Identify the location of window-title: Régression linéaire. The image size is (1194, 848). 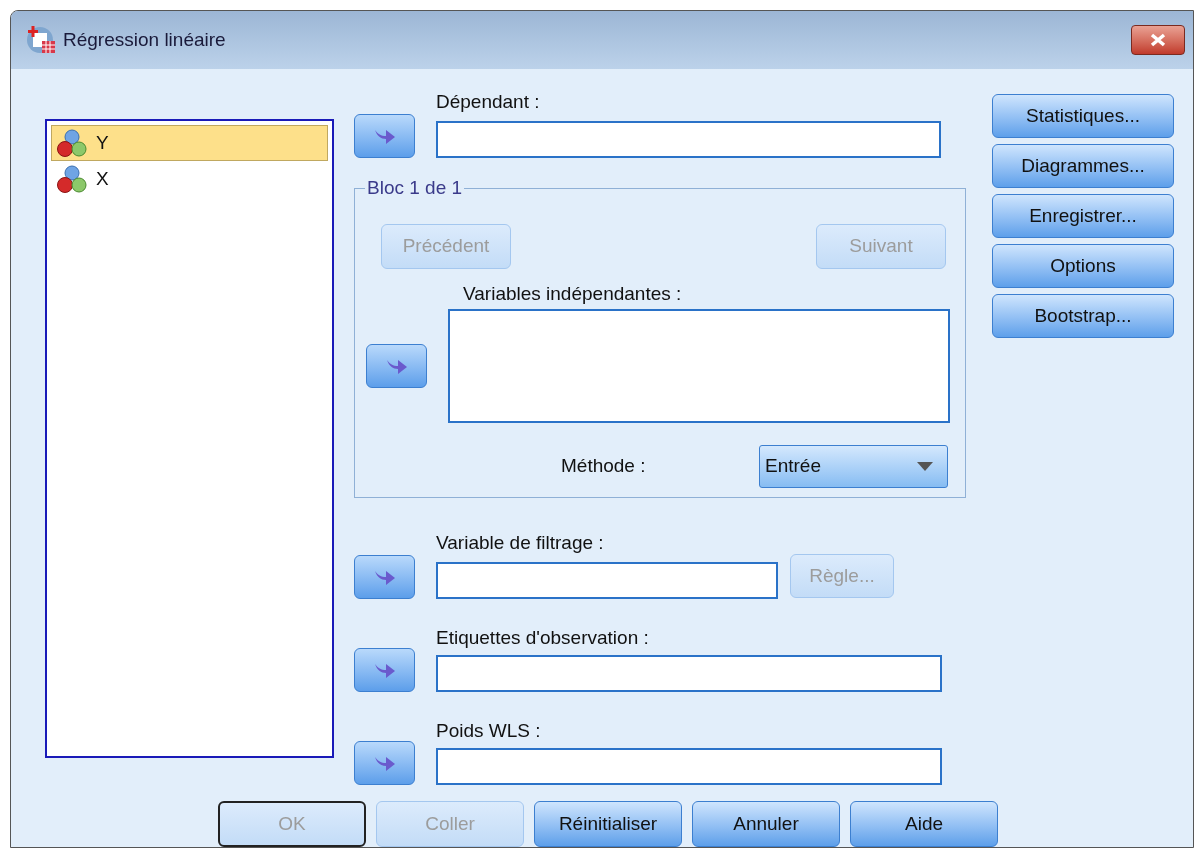
(144, 39).